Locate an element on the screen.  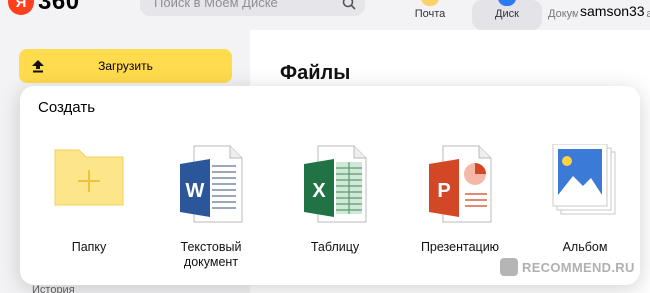
create-popup-title: Создать is located at coordinates (67, 107).